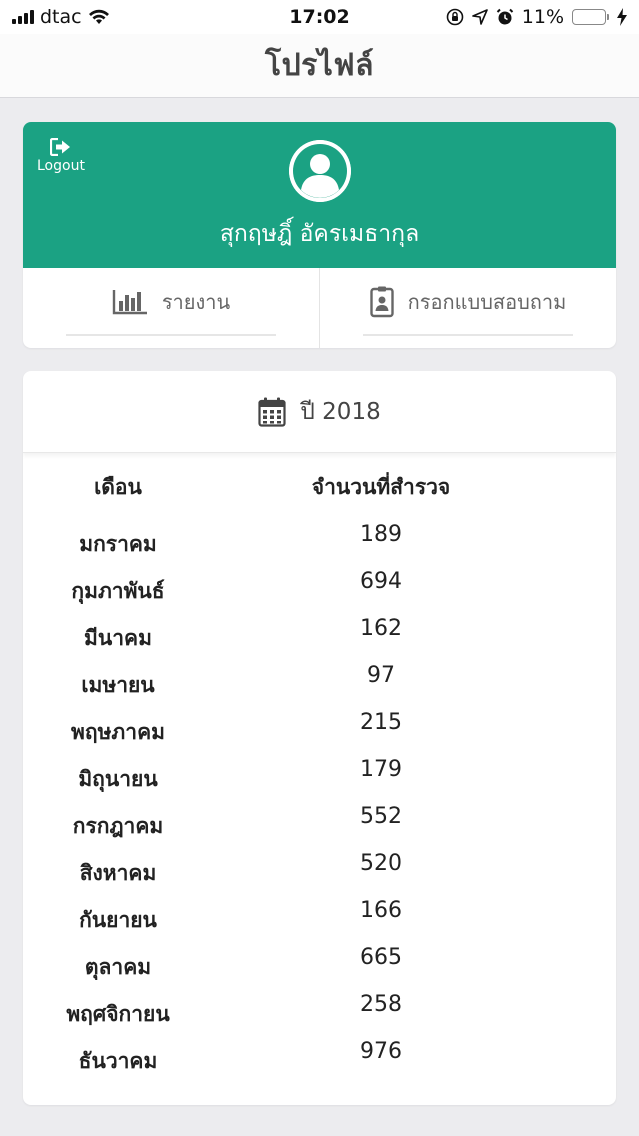 The width and height of the screenshot is (639, 1136). I want to click on logout-button: Logout, so click(61, 156).